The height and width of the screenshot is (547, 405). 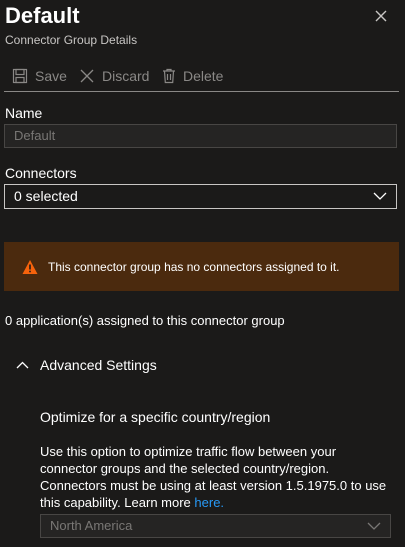 What do you see at coordinates (51, 76) in the screenshot?
I see `save-label: Save` at bounding box center [51, 76].